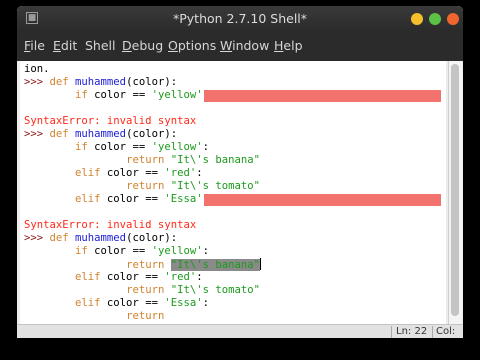 The height and width of the screenshot is (360, 480). I want to click on menu-window: Window, so click(244, 46).